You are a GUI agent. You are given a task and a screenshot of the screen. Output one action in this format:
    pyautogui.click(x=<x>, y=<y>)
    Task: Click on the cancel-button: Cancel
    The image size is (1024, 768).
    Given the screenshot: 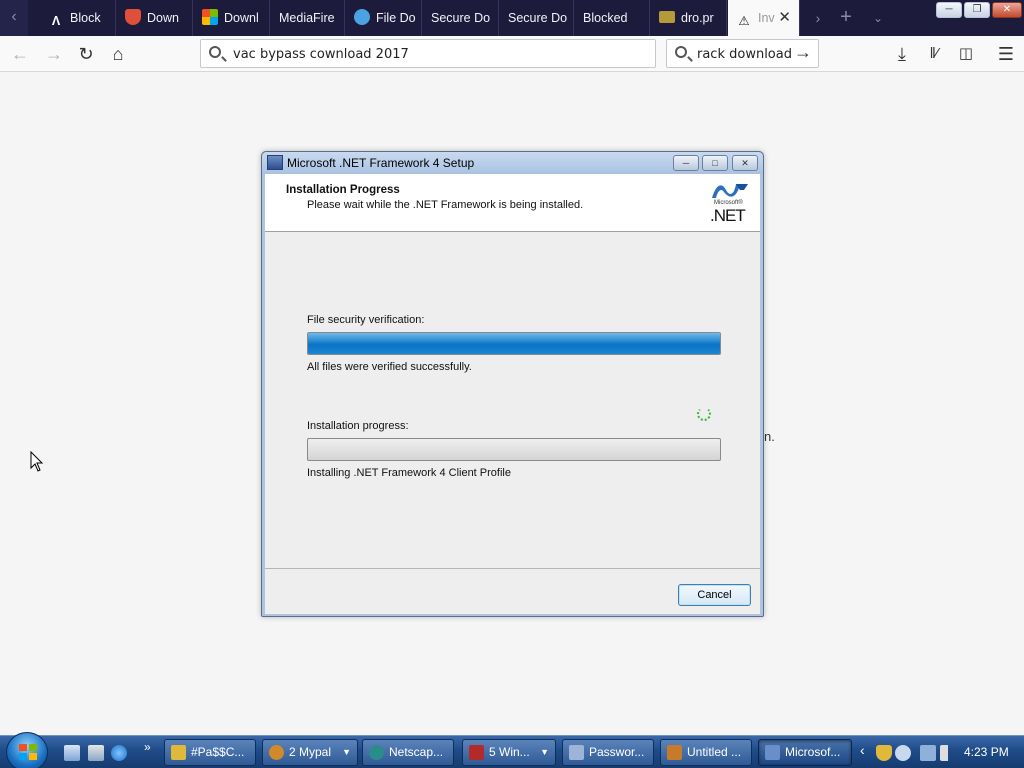 What is the action you would take?
    pyautogui.click(x=714, y=595)
    